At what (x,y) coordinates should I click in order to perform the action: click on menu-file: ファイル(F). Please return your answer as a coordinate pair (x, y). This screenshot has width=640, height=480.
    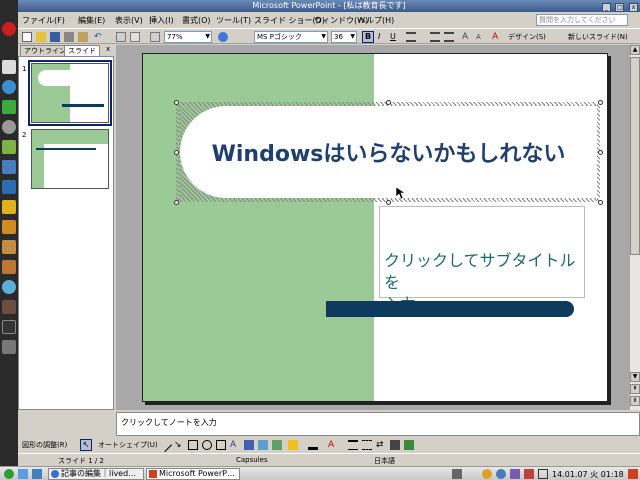
    Looking at the image, I should click on (43, 20).